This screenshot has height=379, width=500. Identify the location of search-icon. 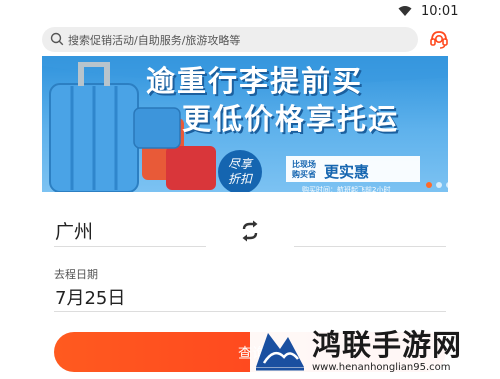
(57, 39).